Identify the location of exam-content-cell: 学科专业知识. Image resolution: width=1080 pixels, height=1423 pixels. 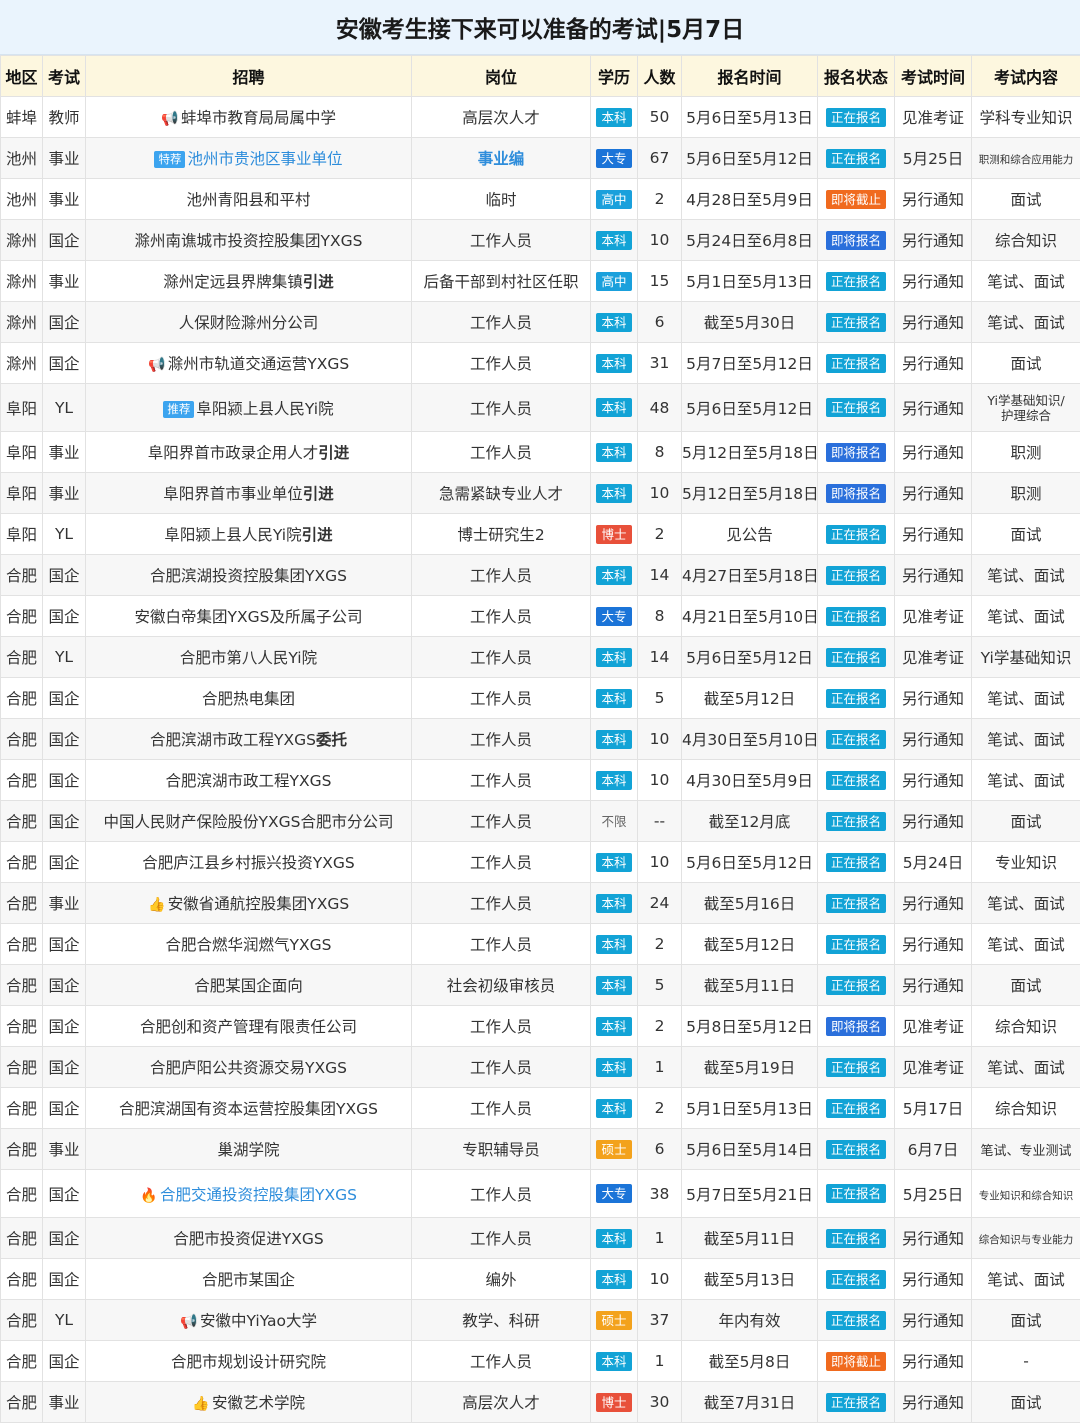
(1026, 117).